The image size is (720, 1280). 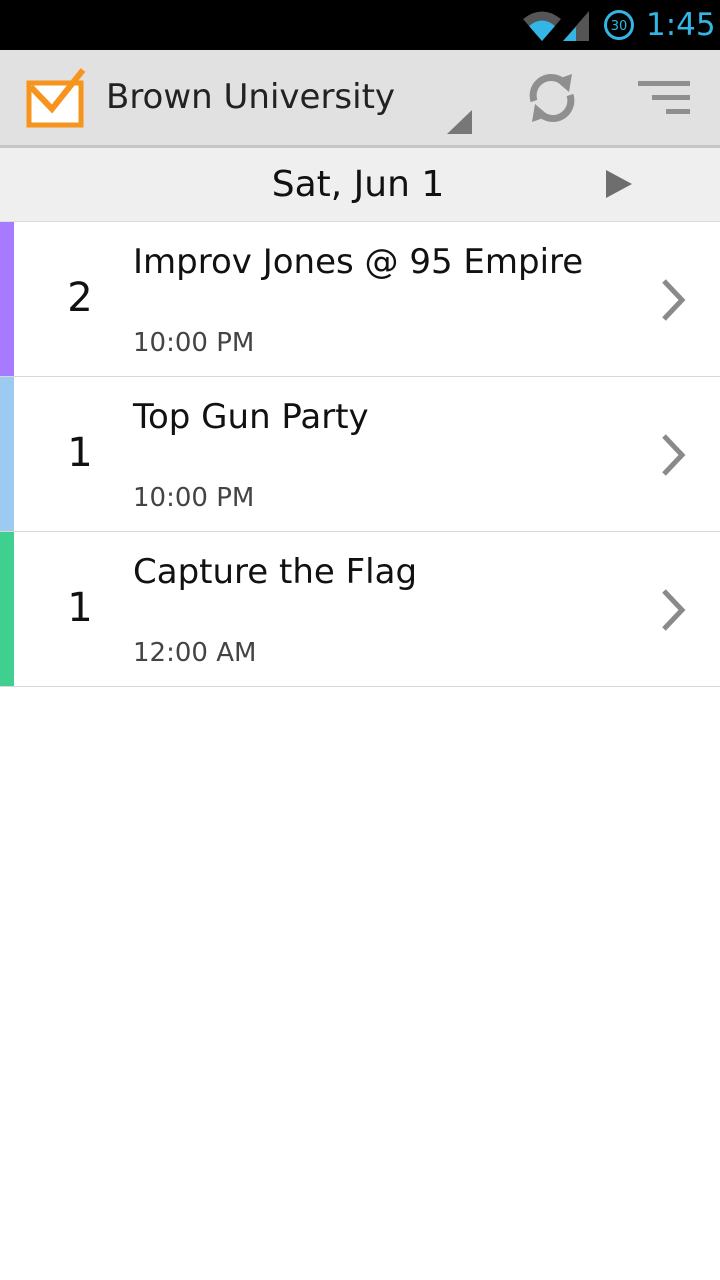 What do you see at coordinates (576, 26) in the screenshot?
I see `signal-icon` at bounding box center [576, 26].